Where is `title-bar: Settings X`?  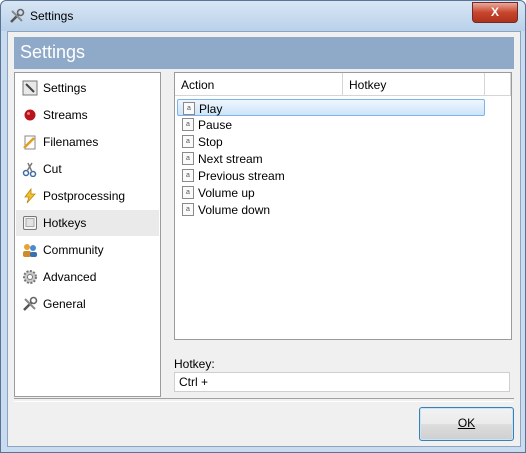
title-bar: Settings X is located at coordinates (263, 16).